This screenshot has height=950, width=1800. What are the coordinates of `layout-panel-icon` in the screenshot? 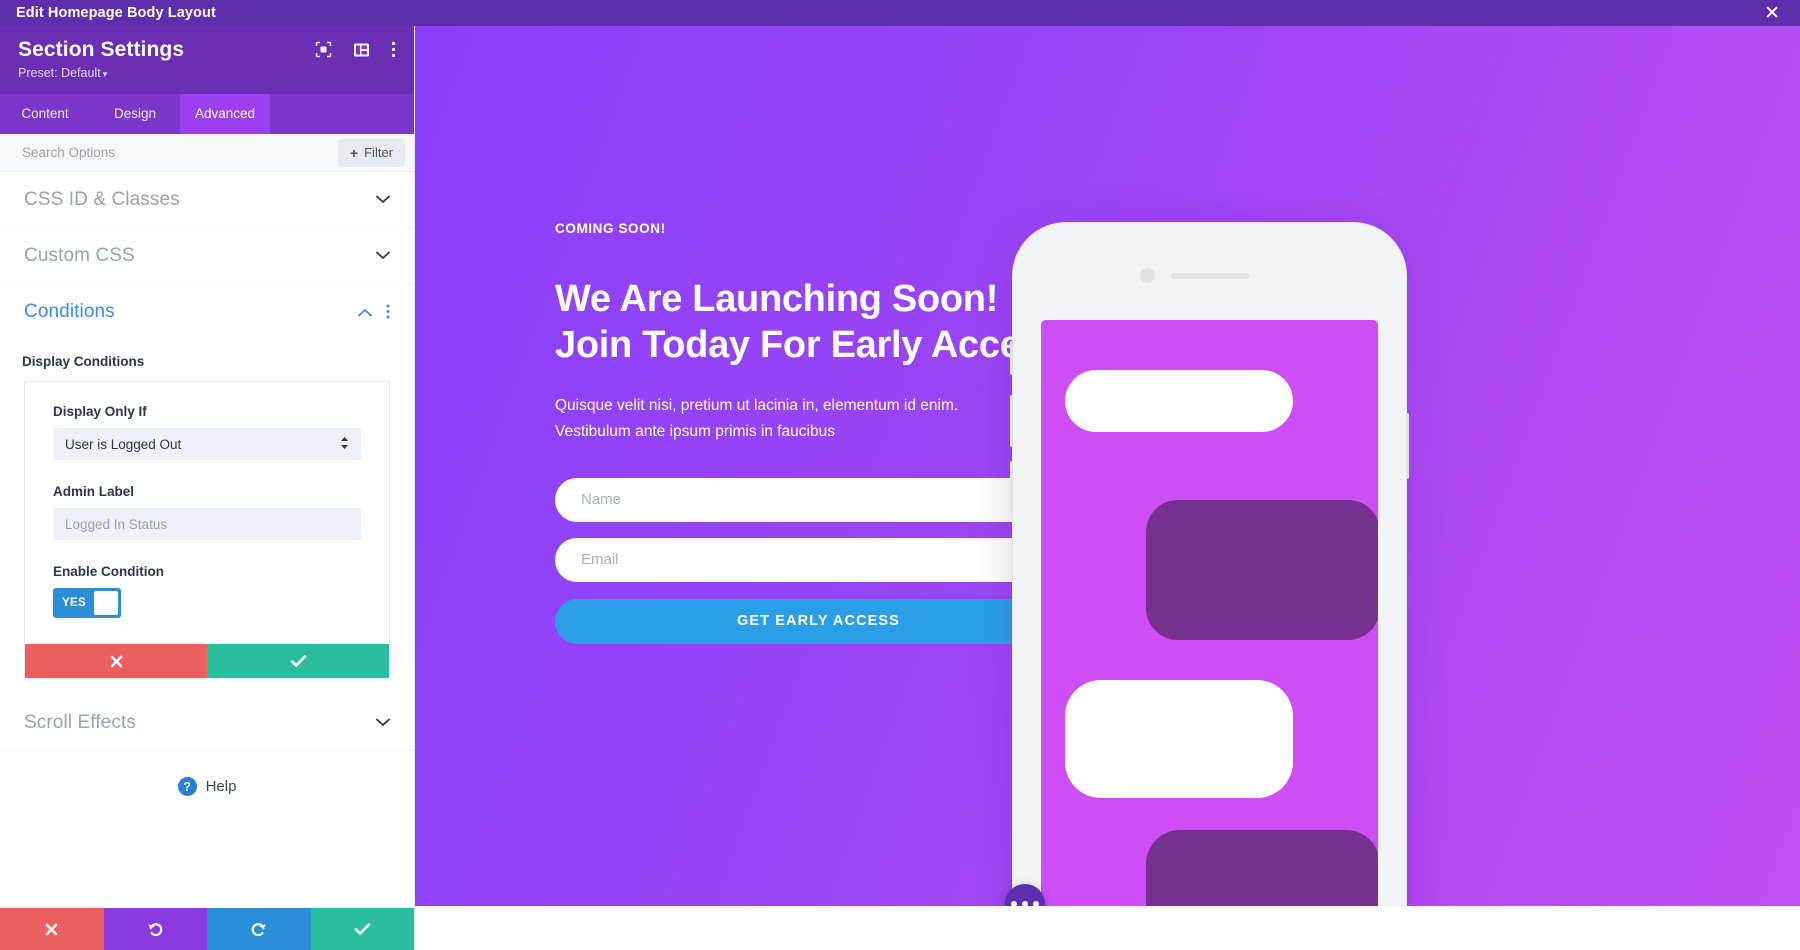 It's located at (361, 52).